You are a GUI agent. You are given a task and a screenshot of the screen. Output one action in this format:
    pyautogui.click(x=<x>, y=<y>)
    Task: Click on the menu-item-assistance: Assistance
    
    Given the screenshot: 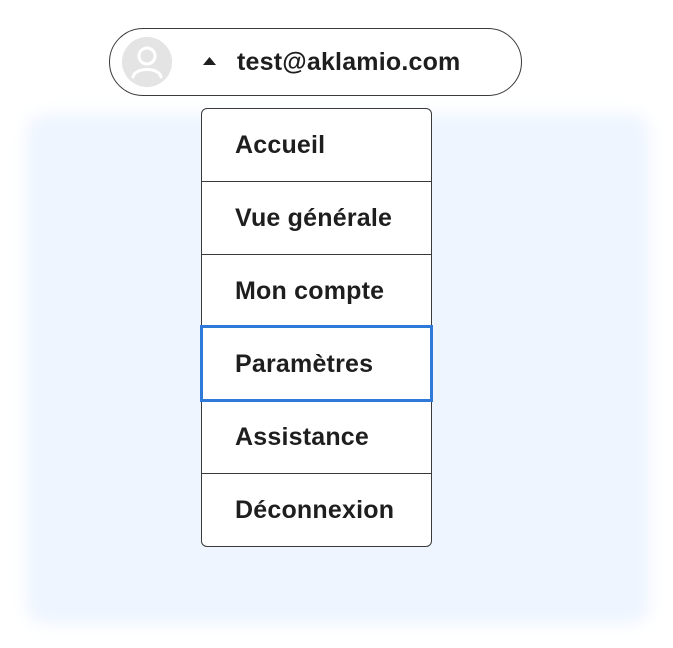 What is the action you would take?
    pyautogui.click(x=316, y=436)
    